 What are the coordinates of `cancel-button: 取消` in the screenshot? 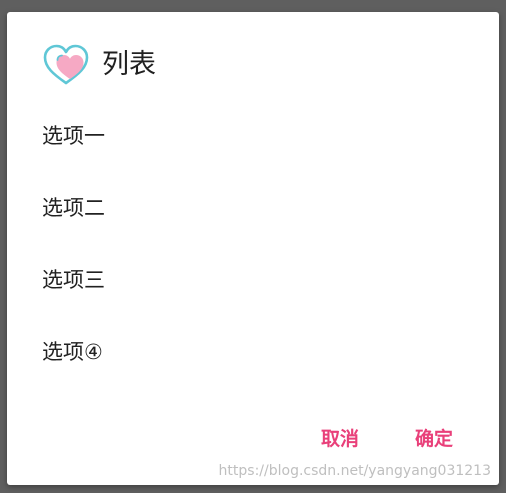 It's located at (340, 437).